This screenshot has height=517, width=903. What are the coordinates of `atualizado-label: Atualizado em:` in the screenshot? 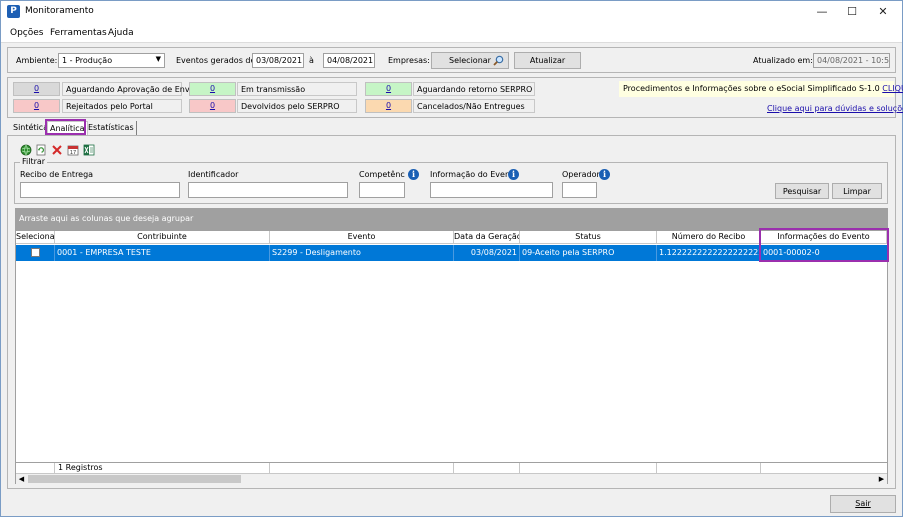 It's located at (783, 60).